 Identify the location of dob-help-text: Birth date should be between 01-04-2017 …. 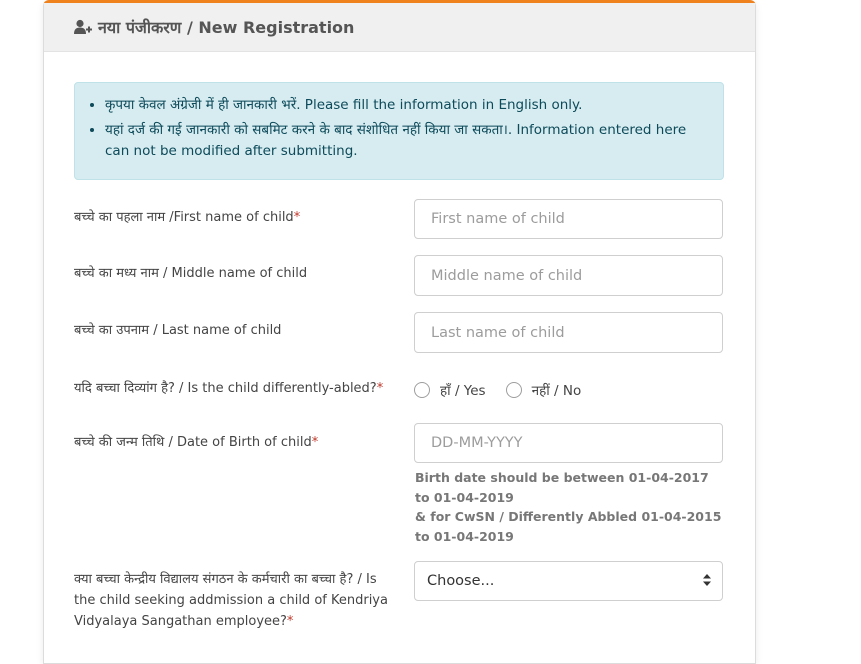
(568, 507).